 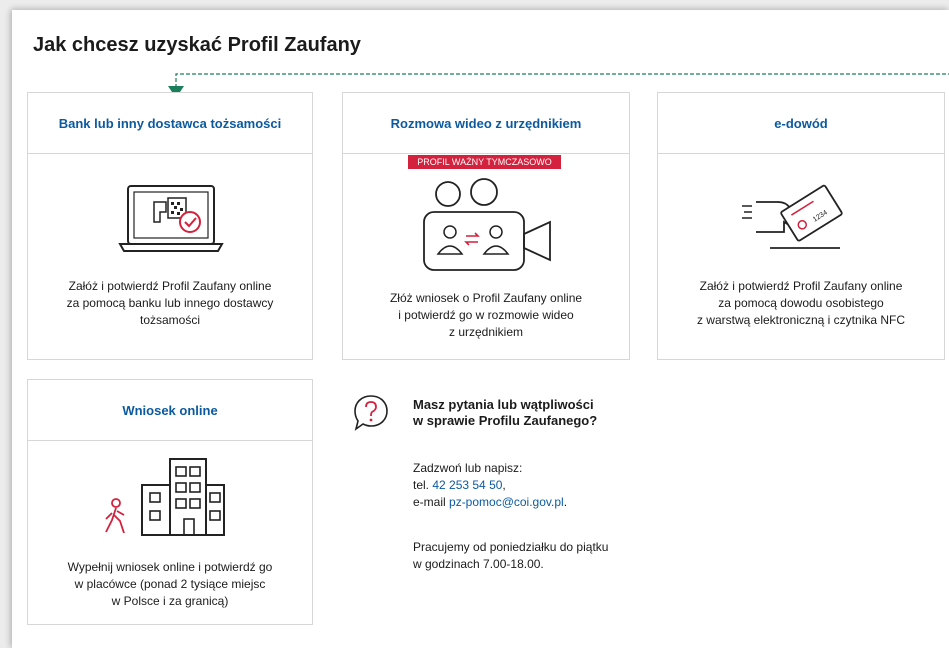 What do you see at coordinates (170, 567) in the screenshot?
I see `card-online-application-line: Wypełnij wniosek online i potwierdź go` at bounding box center [170, 567].